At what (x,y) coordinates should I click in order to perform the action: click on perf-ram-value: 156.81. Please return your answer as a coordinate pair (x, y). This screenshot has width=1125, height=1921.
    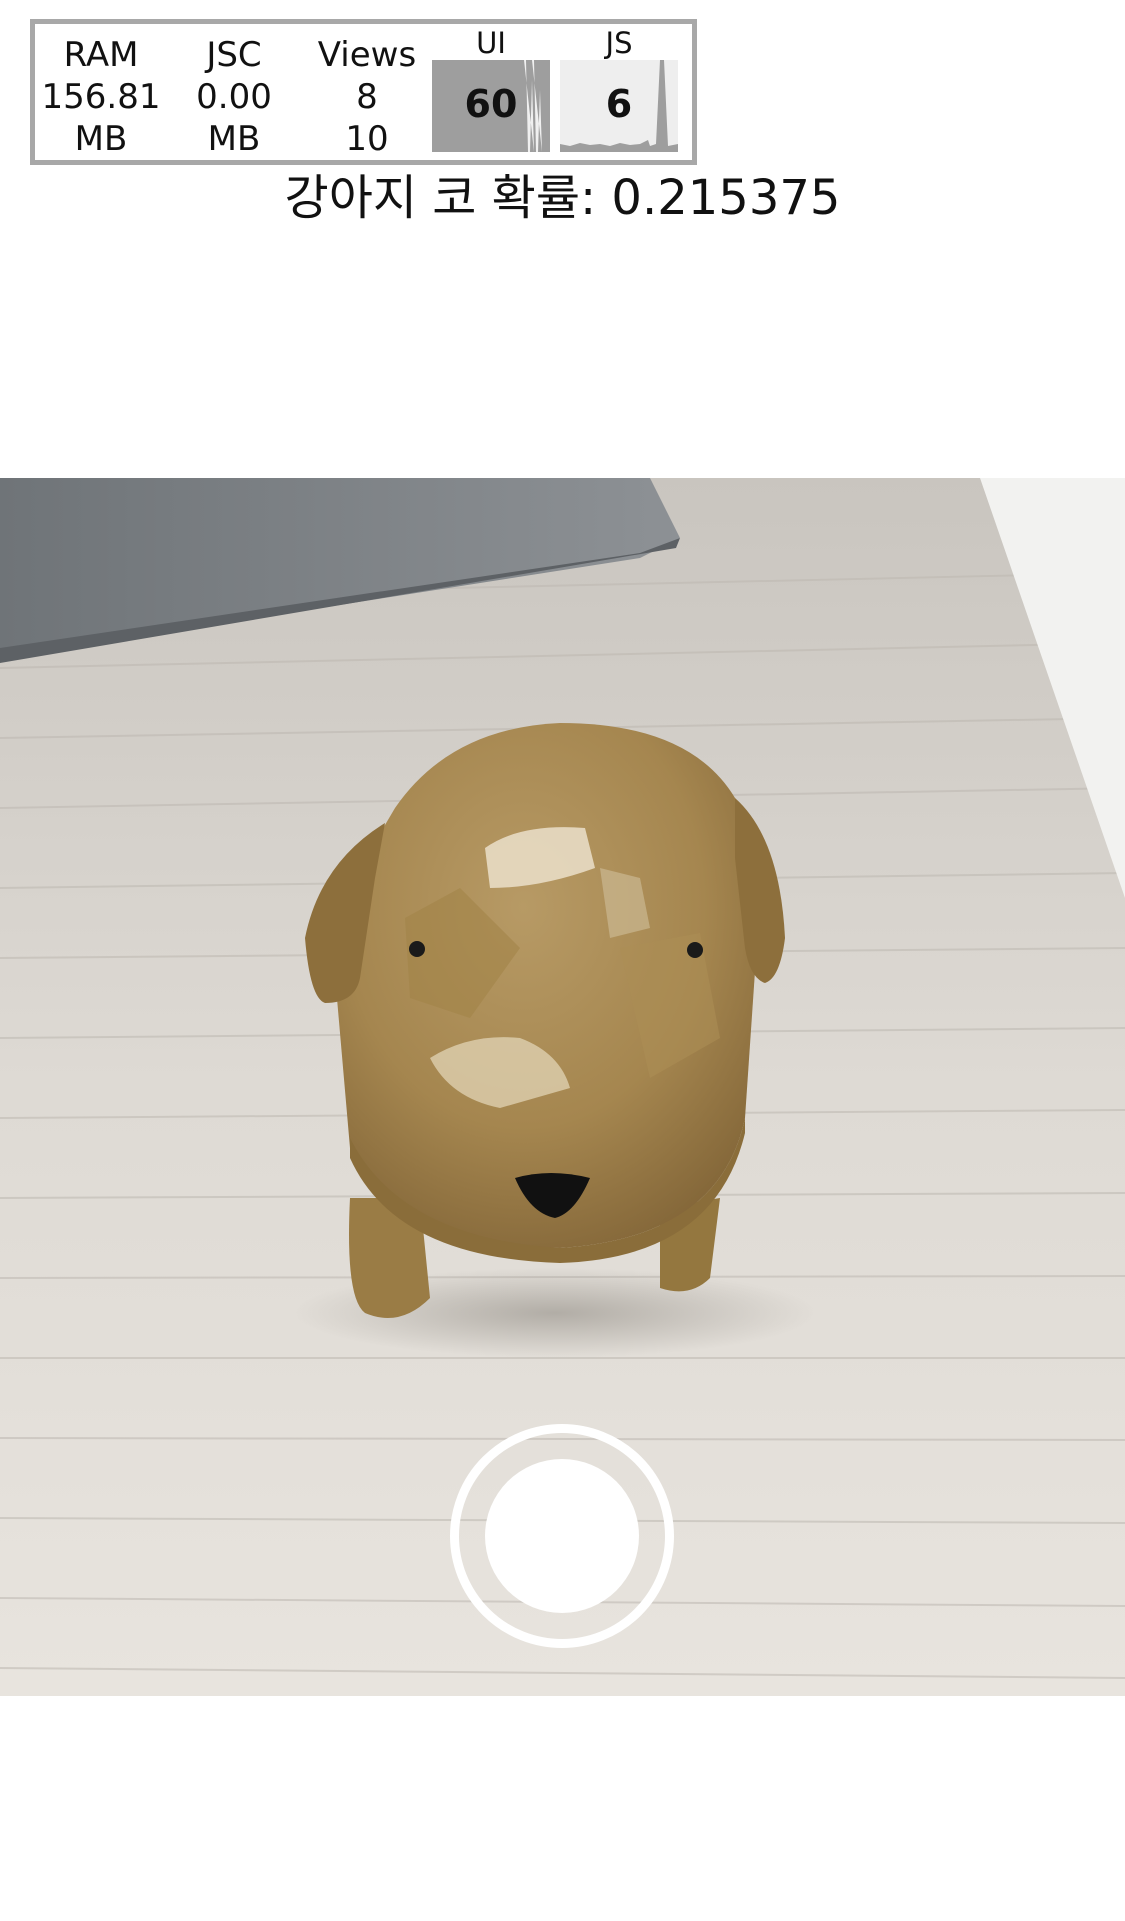
    Looking at the image, I should click on (101, 97).